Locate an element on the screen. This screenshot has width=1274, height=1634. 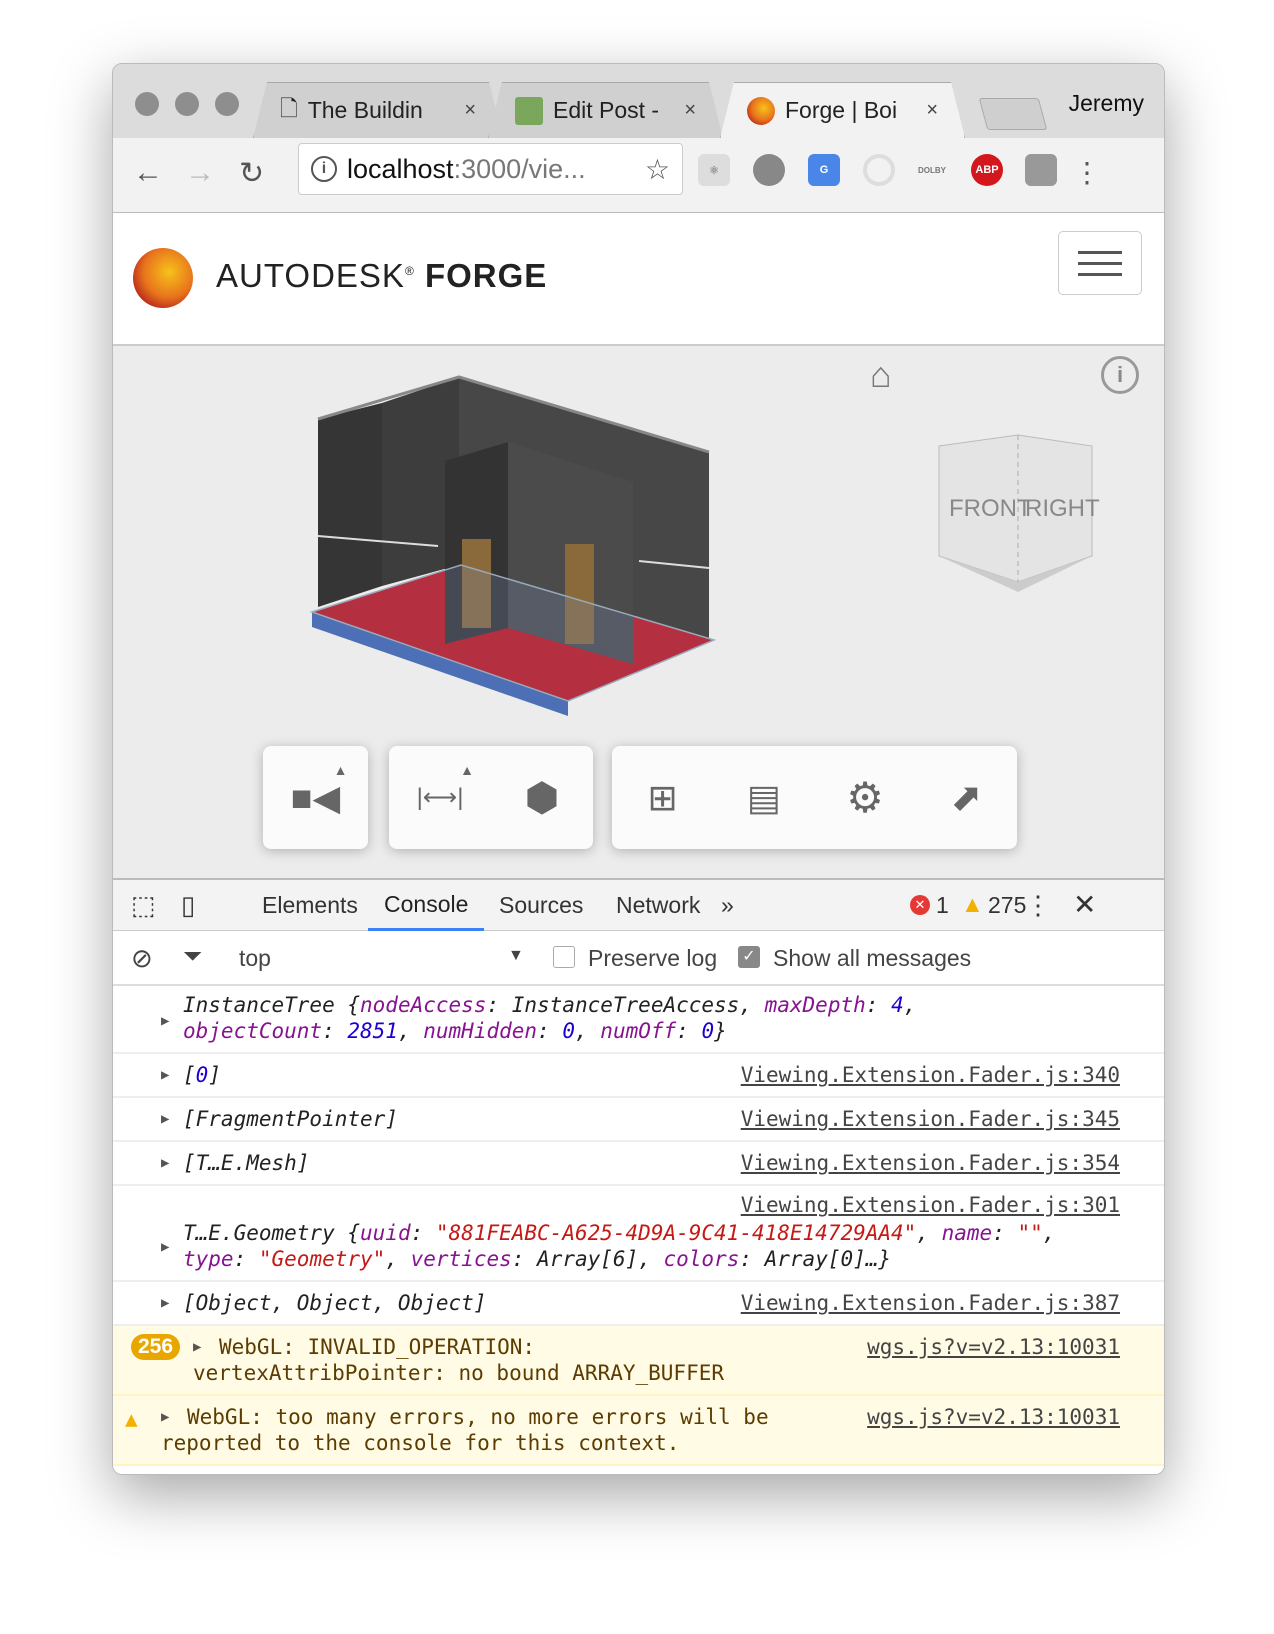
filter-icon: ⏷ is located at coordinates (192, 957).